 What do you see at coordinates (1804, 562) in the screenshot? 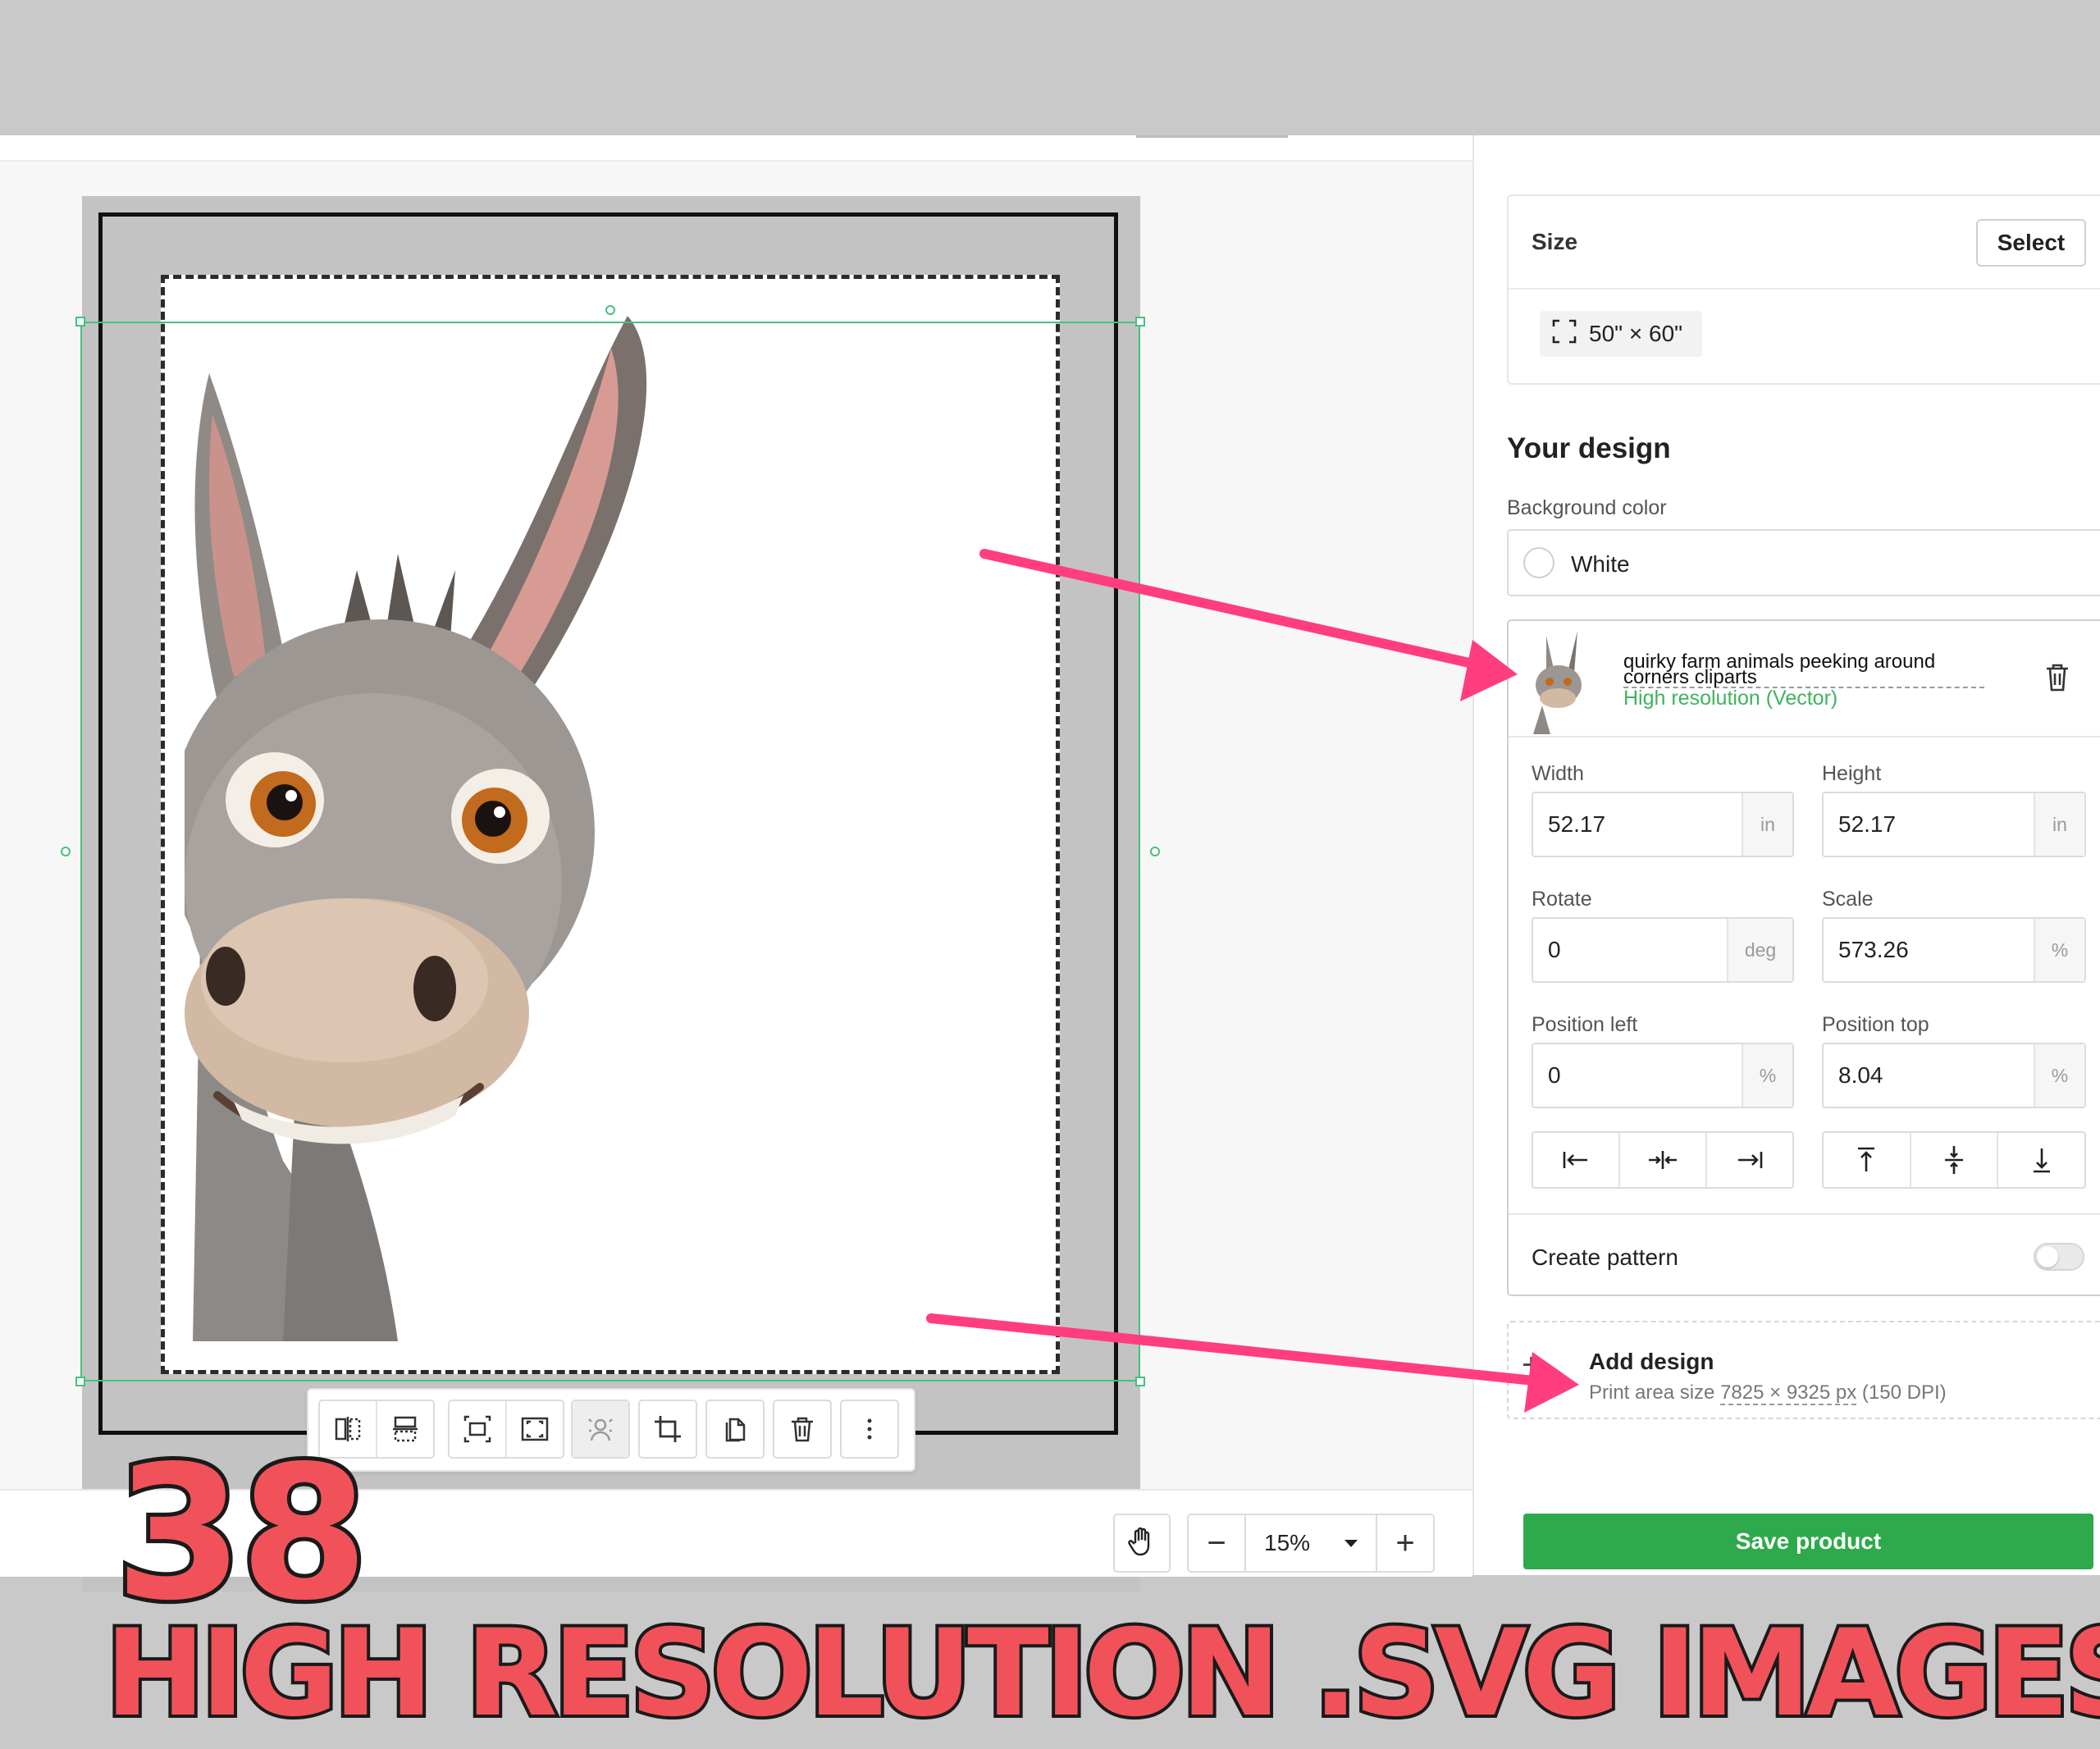
I see `background-color-select: White` at bounding box center [1804, 562].